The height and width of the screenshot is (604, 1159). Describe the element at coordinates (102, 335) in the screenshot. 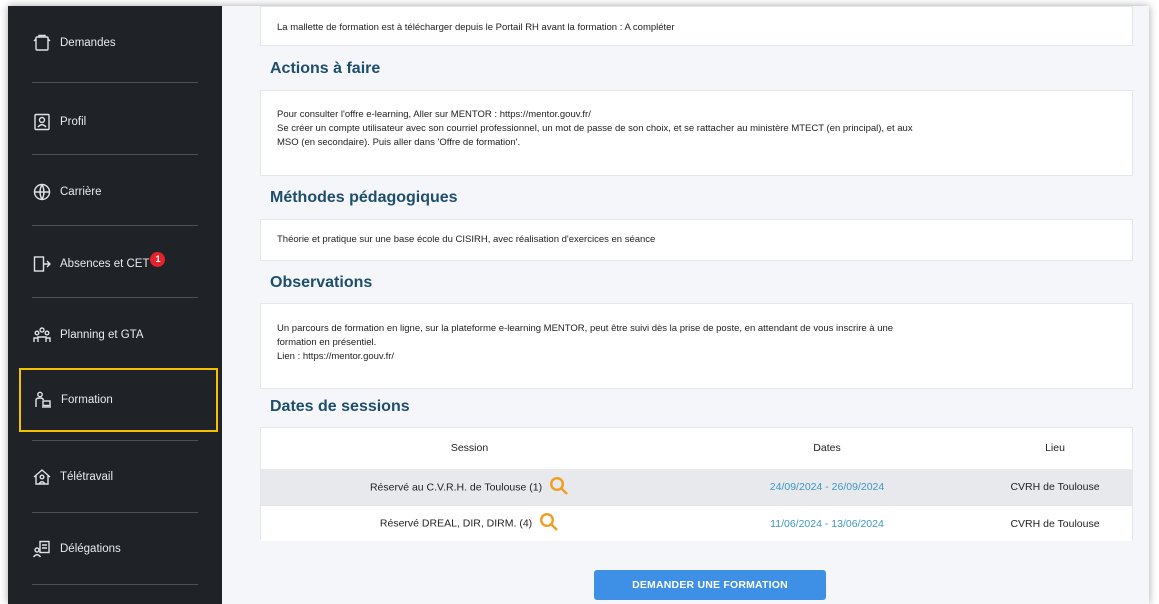

I see `sidebar-item-label: Planning et GTA` at that location.